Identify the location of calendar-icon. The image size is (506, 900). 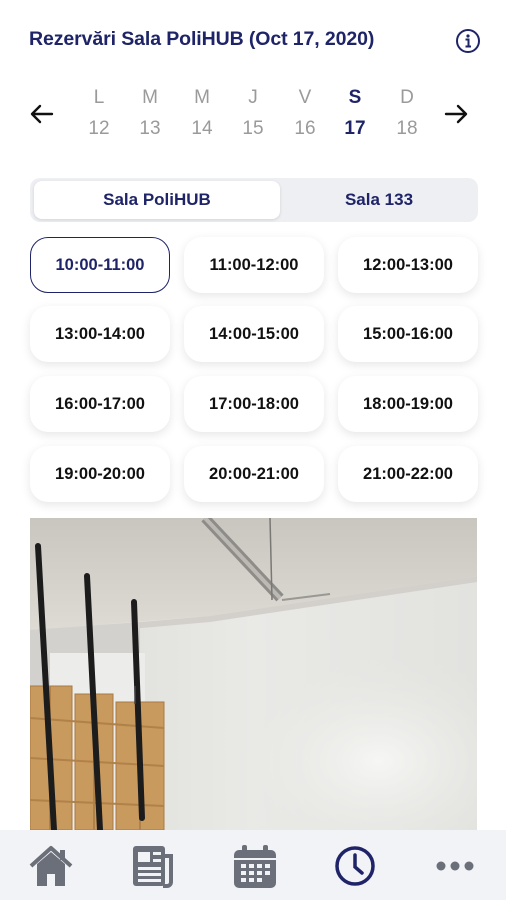
(255, 866).